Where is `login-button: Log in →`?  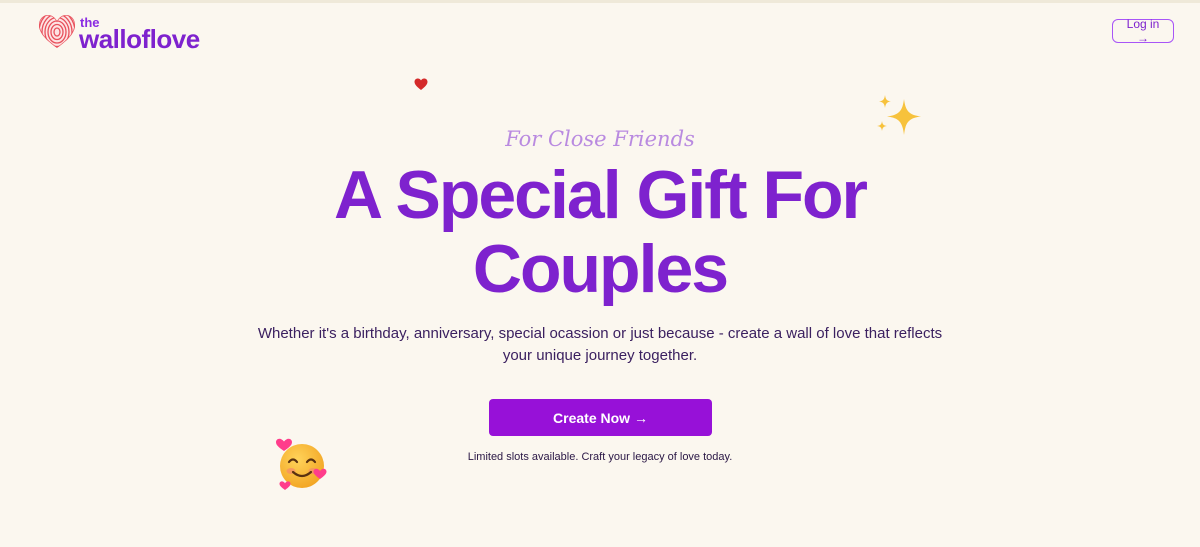 login-button: Log in → is located at coordinates (1143, 31).